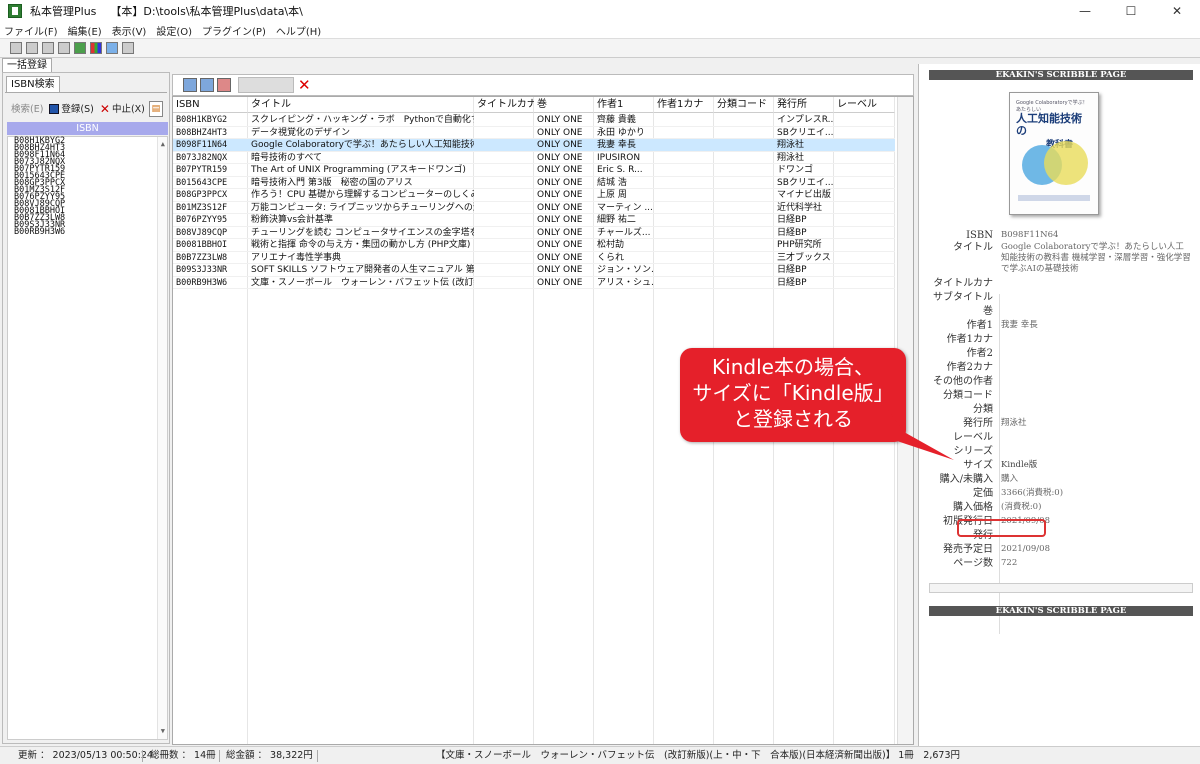 The image size is (1200, 764). What do you see at coordinates (48, 48) in the screenshot?
I see `edit-icon` at bounding box center [48, 48].